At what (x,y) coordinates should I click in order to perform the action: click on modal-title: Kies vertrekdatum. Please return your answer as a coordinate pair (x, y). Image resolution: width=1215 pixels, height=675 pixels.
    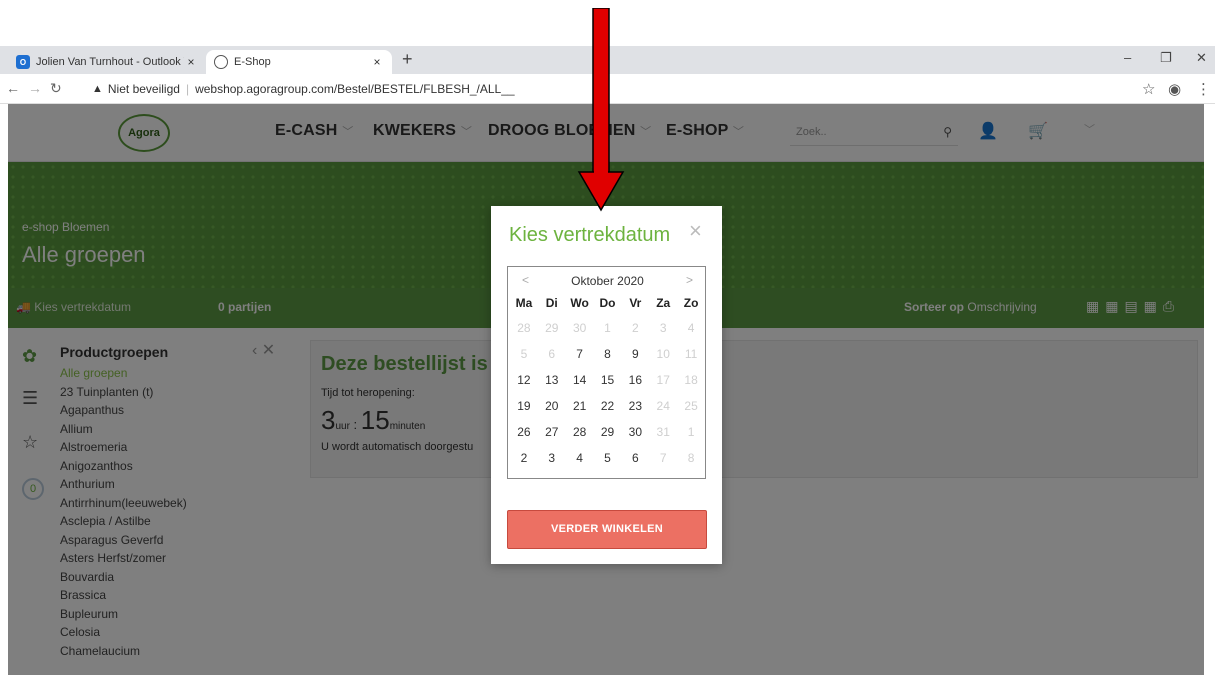
    Looking at the image, I should click on (590, 235).